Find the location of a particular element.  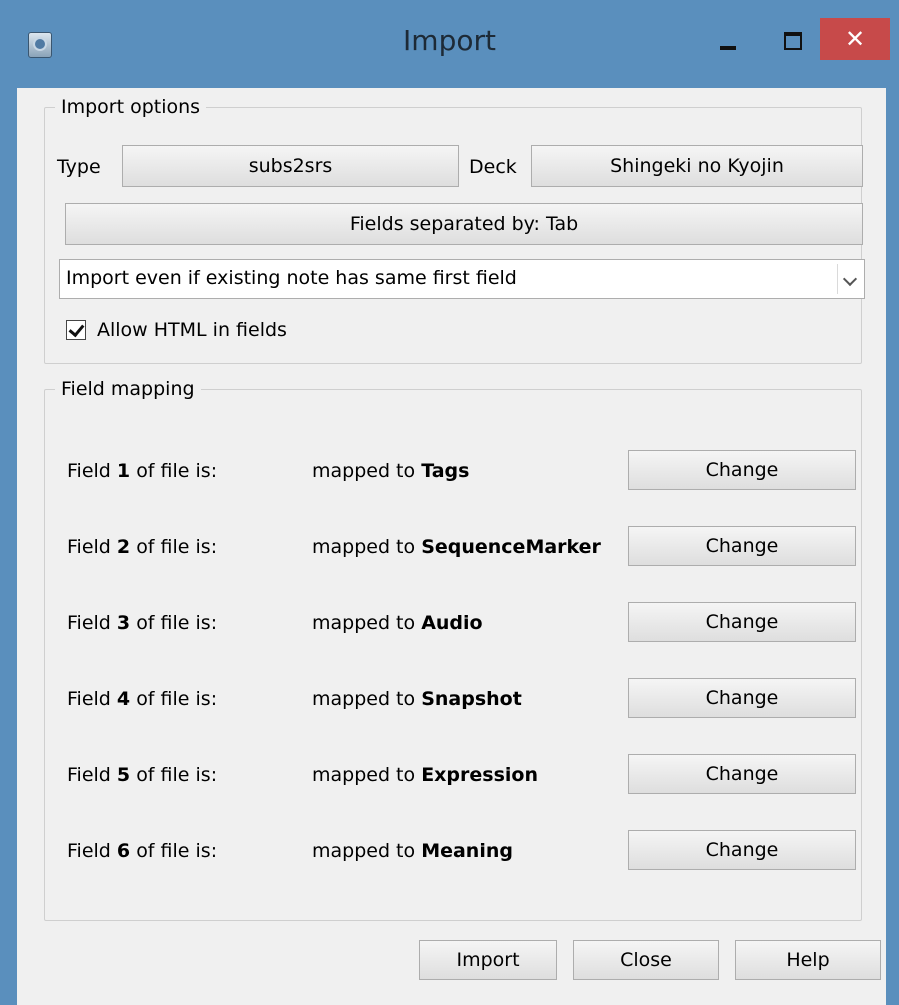

mapped-to-label: mapped to Expression is located at coordinates (425, 775).